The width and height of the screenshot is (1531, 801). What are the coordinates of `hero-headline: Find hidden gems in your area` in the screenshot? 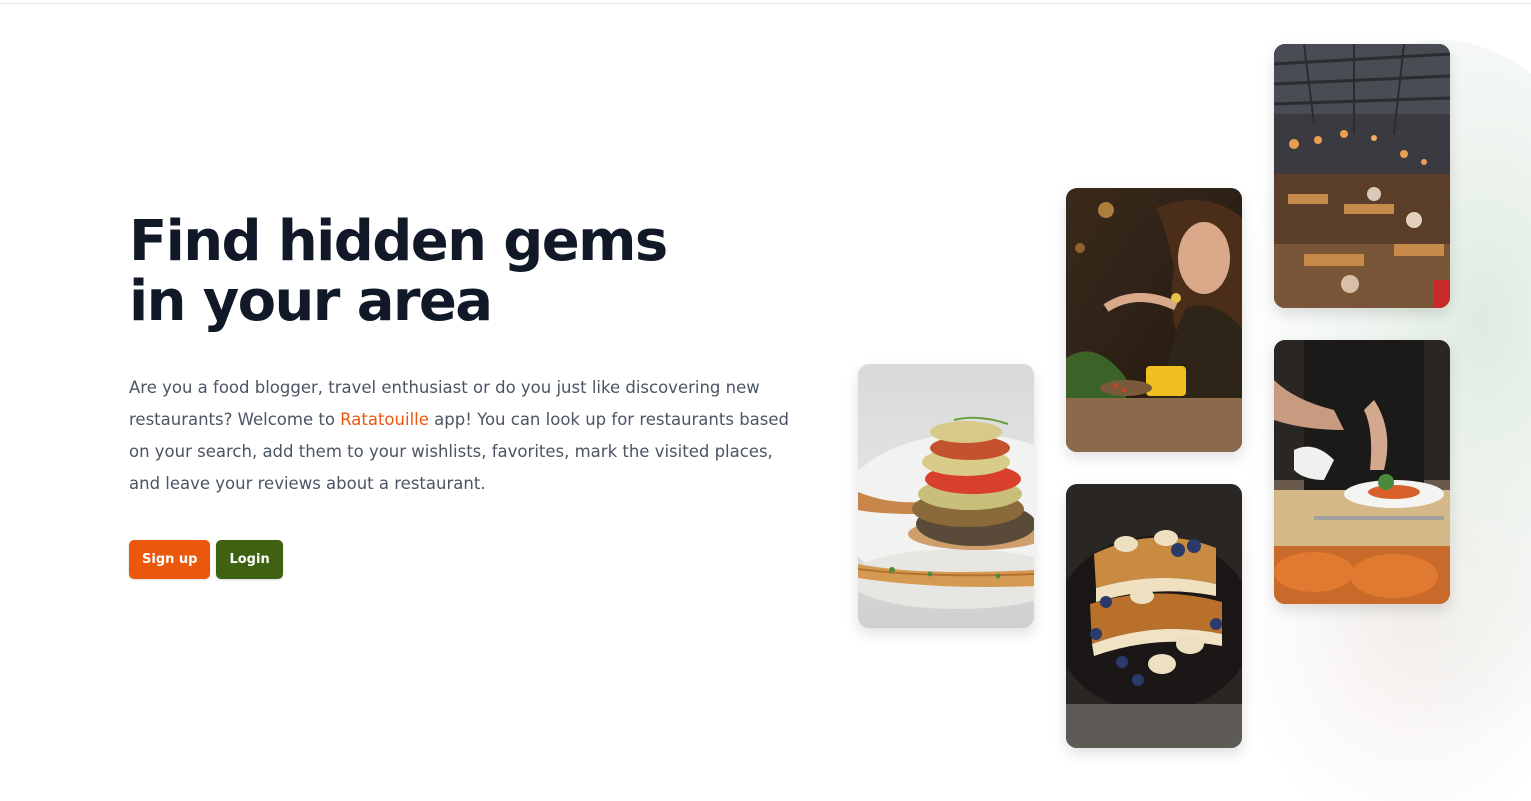 It's located at (398, 271).